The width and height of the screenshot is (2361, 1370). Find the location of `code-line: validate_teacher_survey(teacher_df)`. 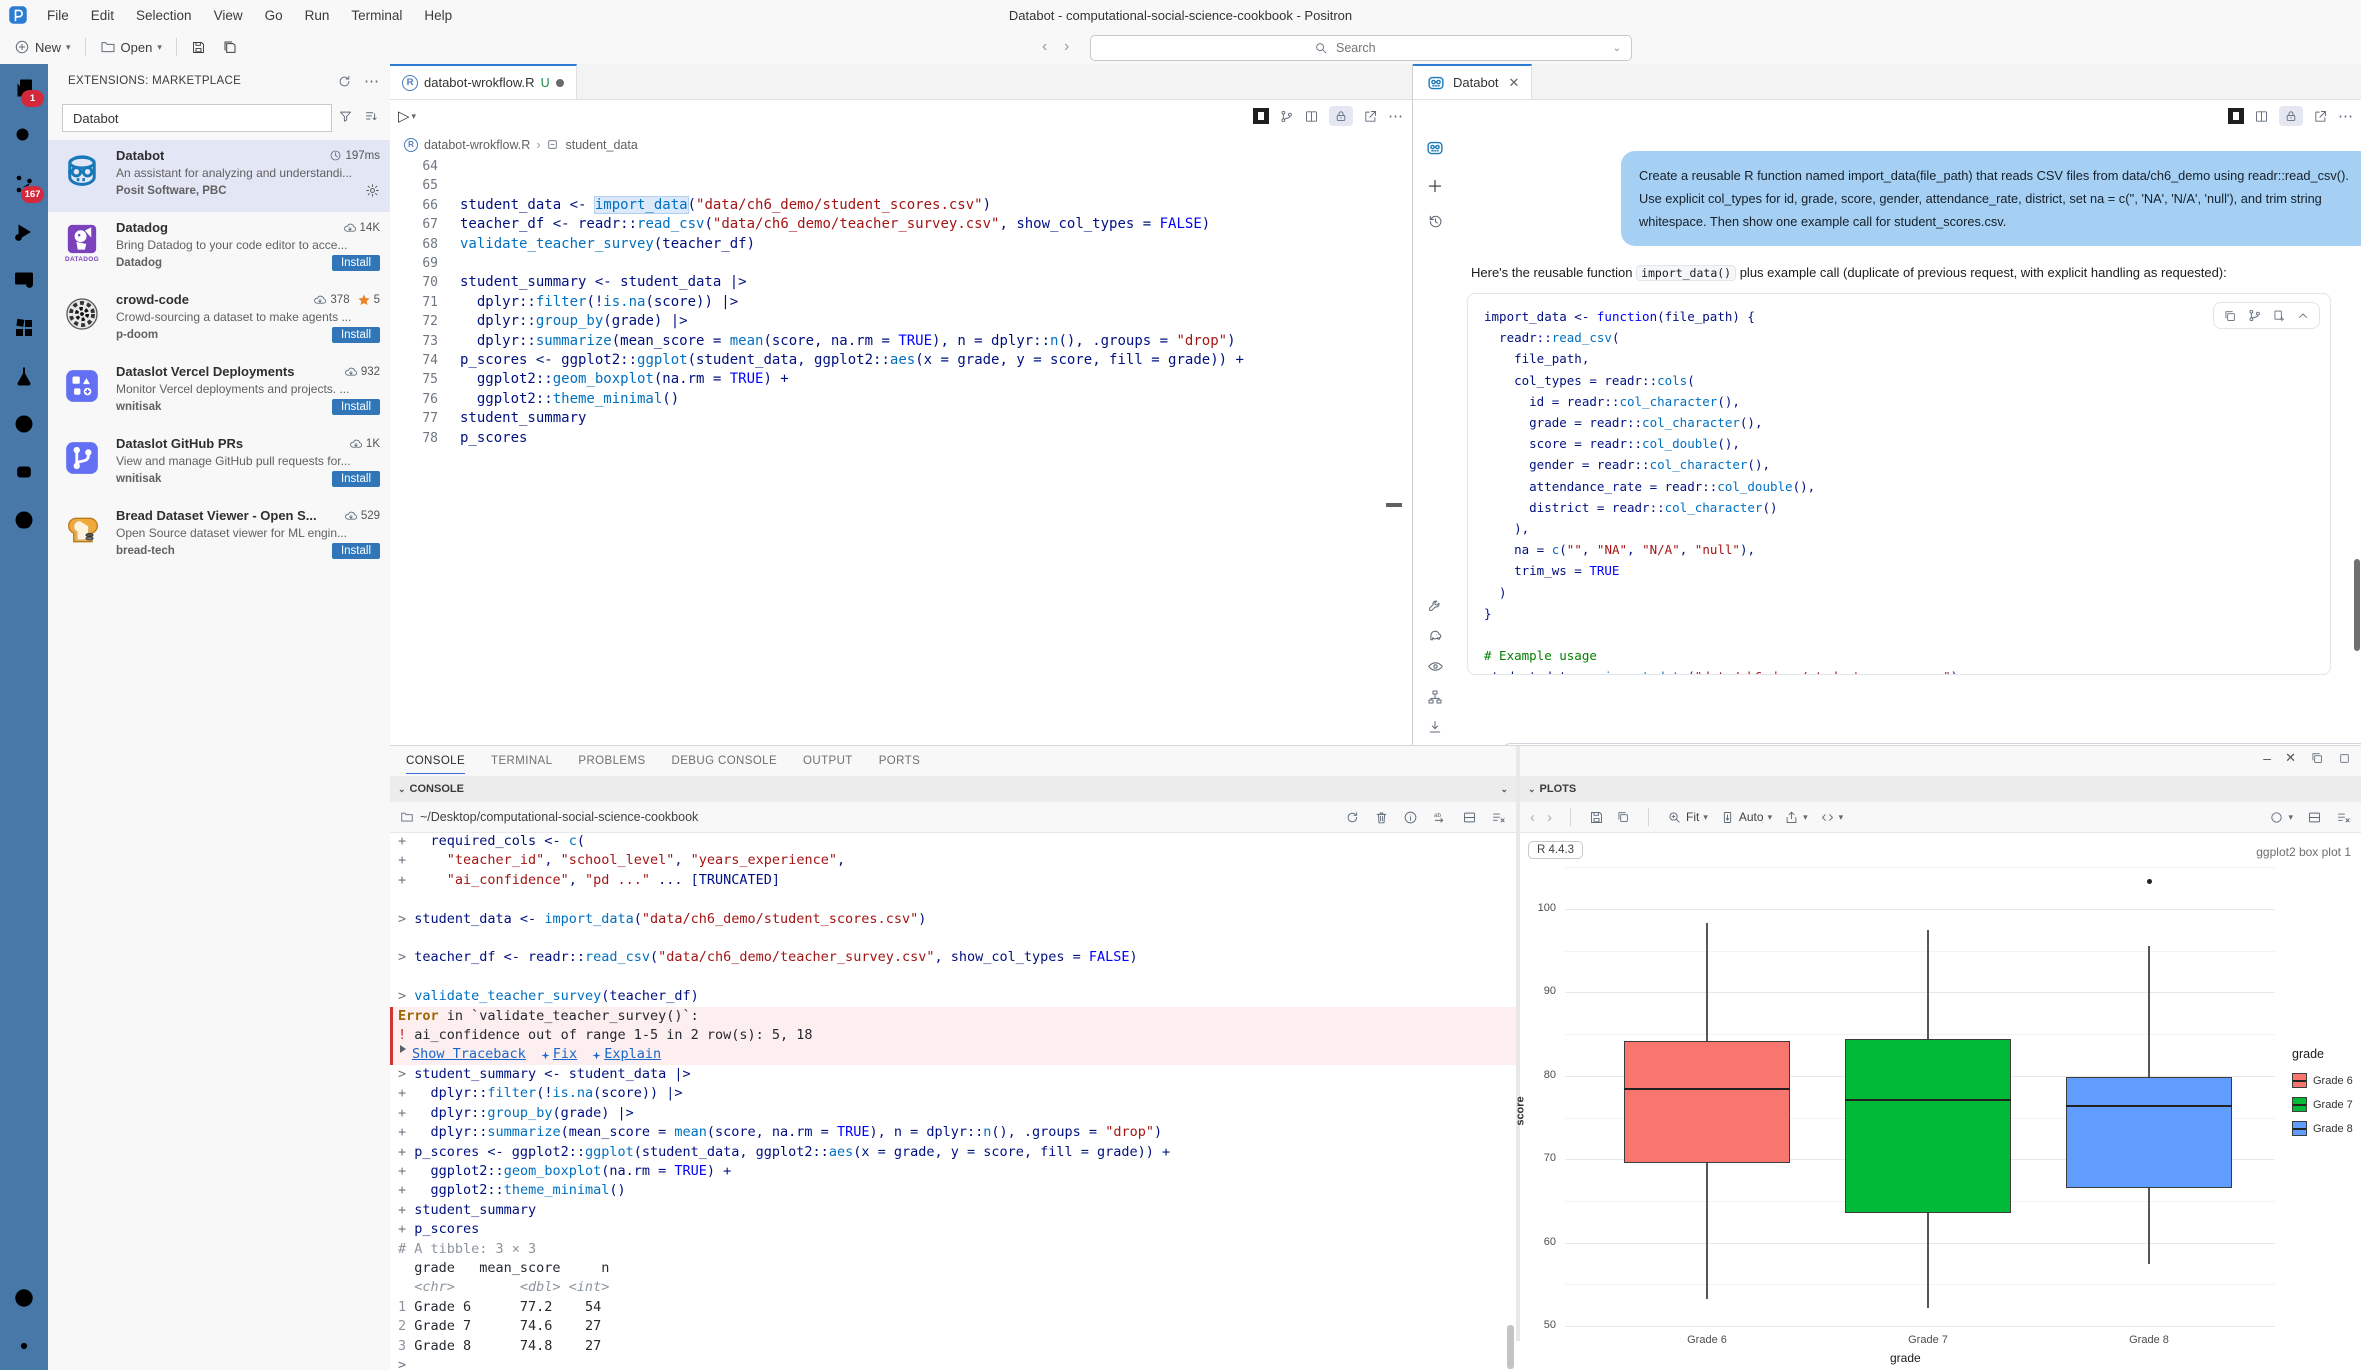

code-line: validate_teacher_survey(teacher_df) is located at coordinates (607, 244).